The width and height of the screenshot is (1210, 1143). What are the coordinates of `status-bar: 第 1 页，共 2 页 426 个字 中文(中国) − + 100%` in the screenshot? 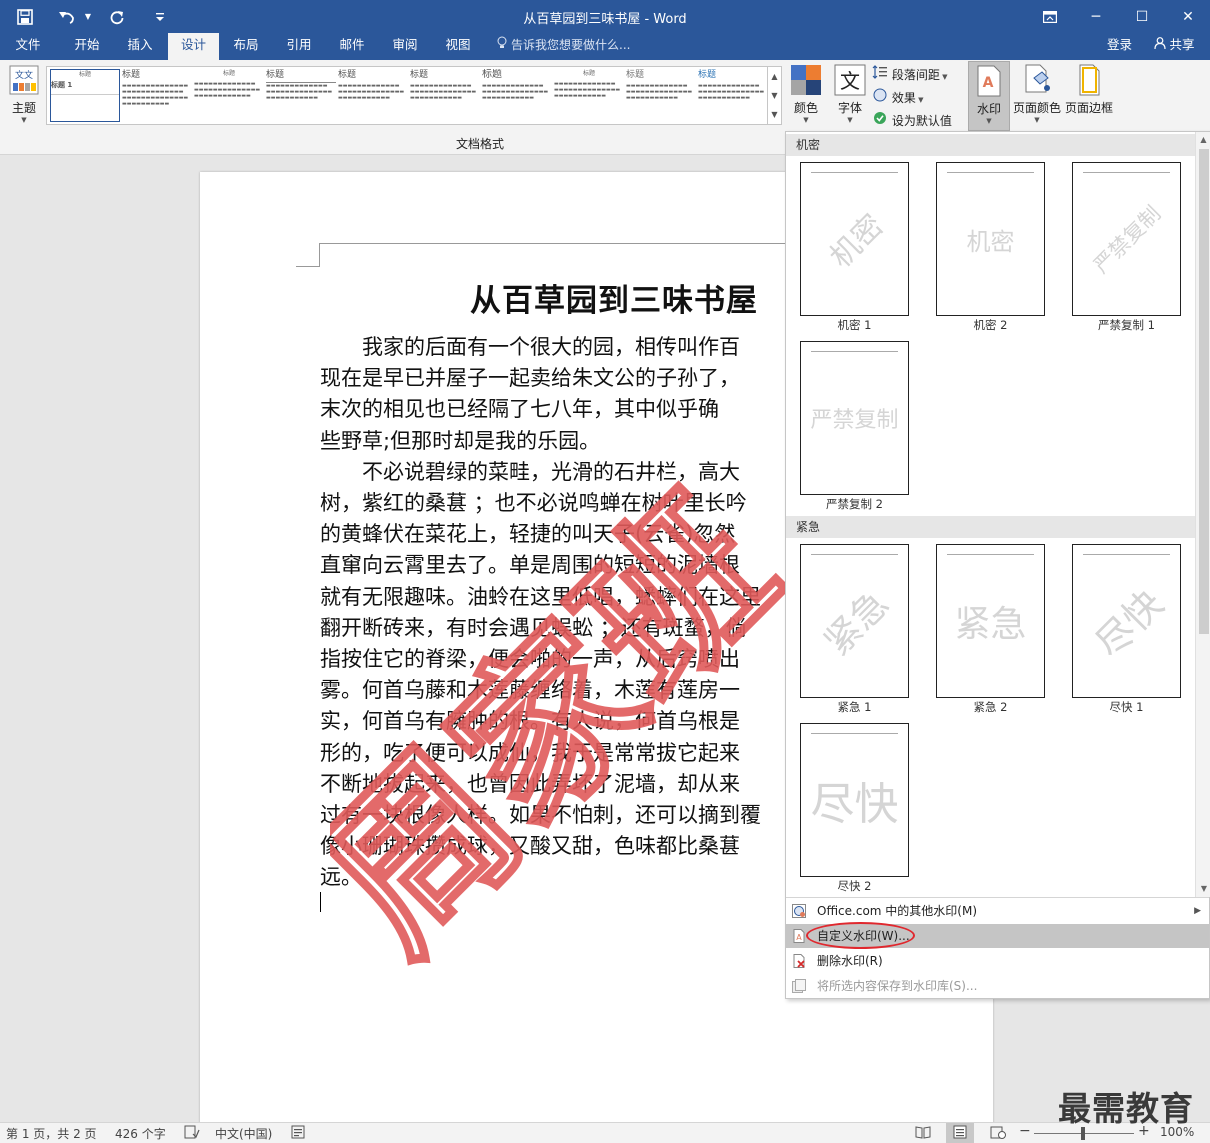 It's located at (605, 1132).